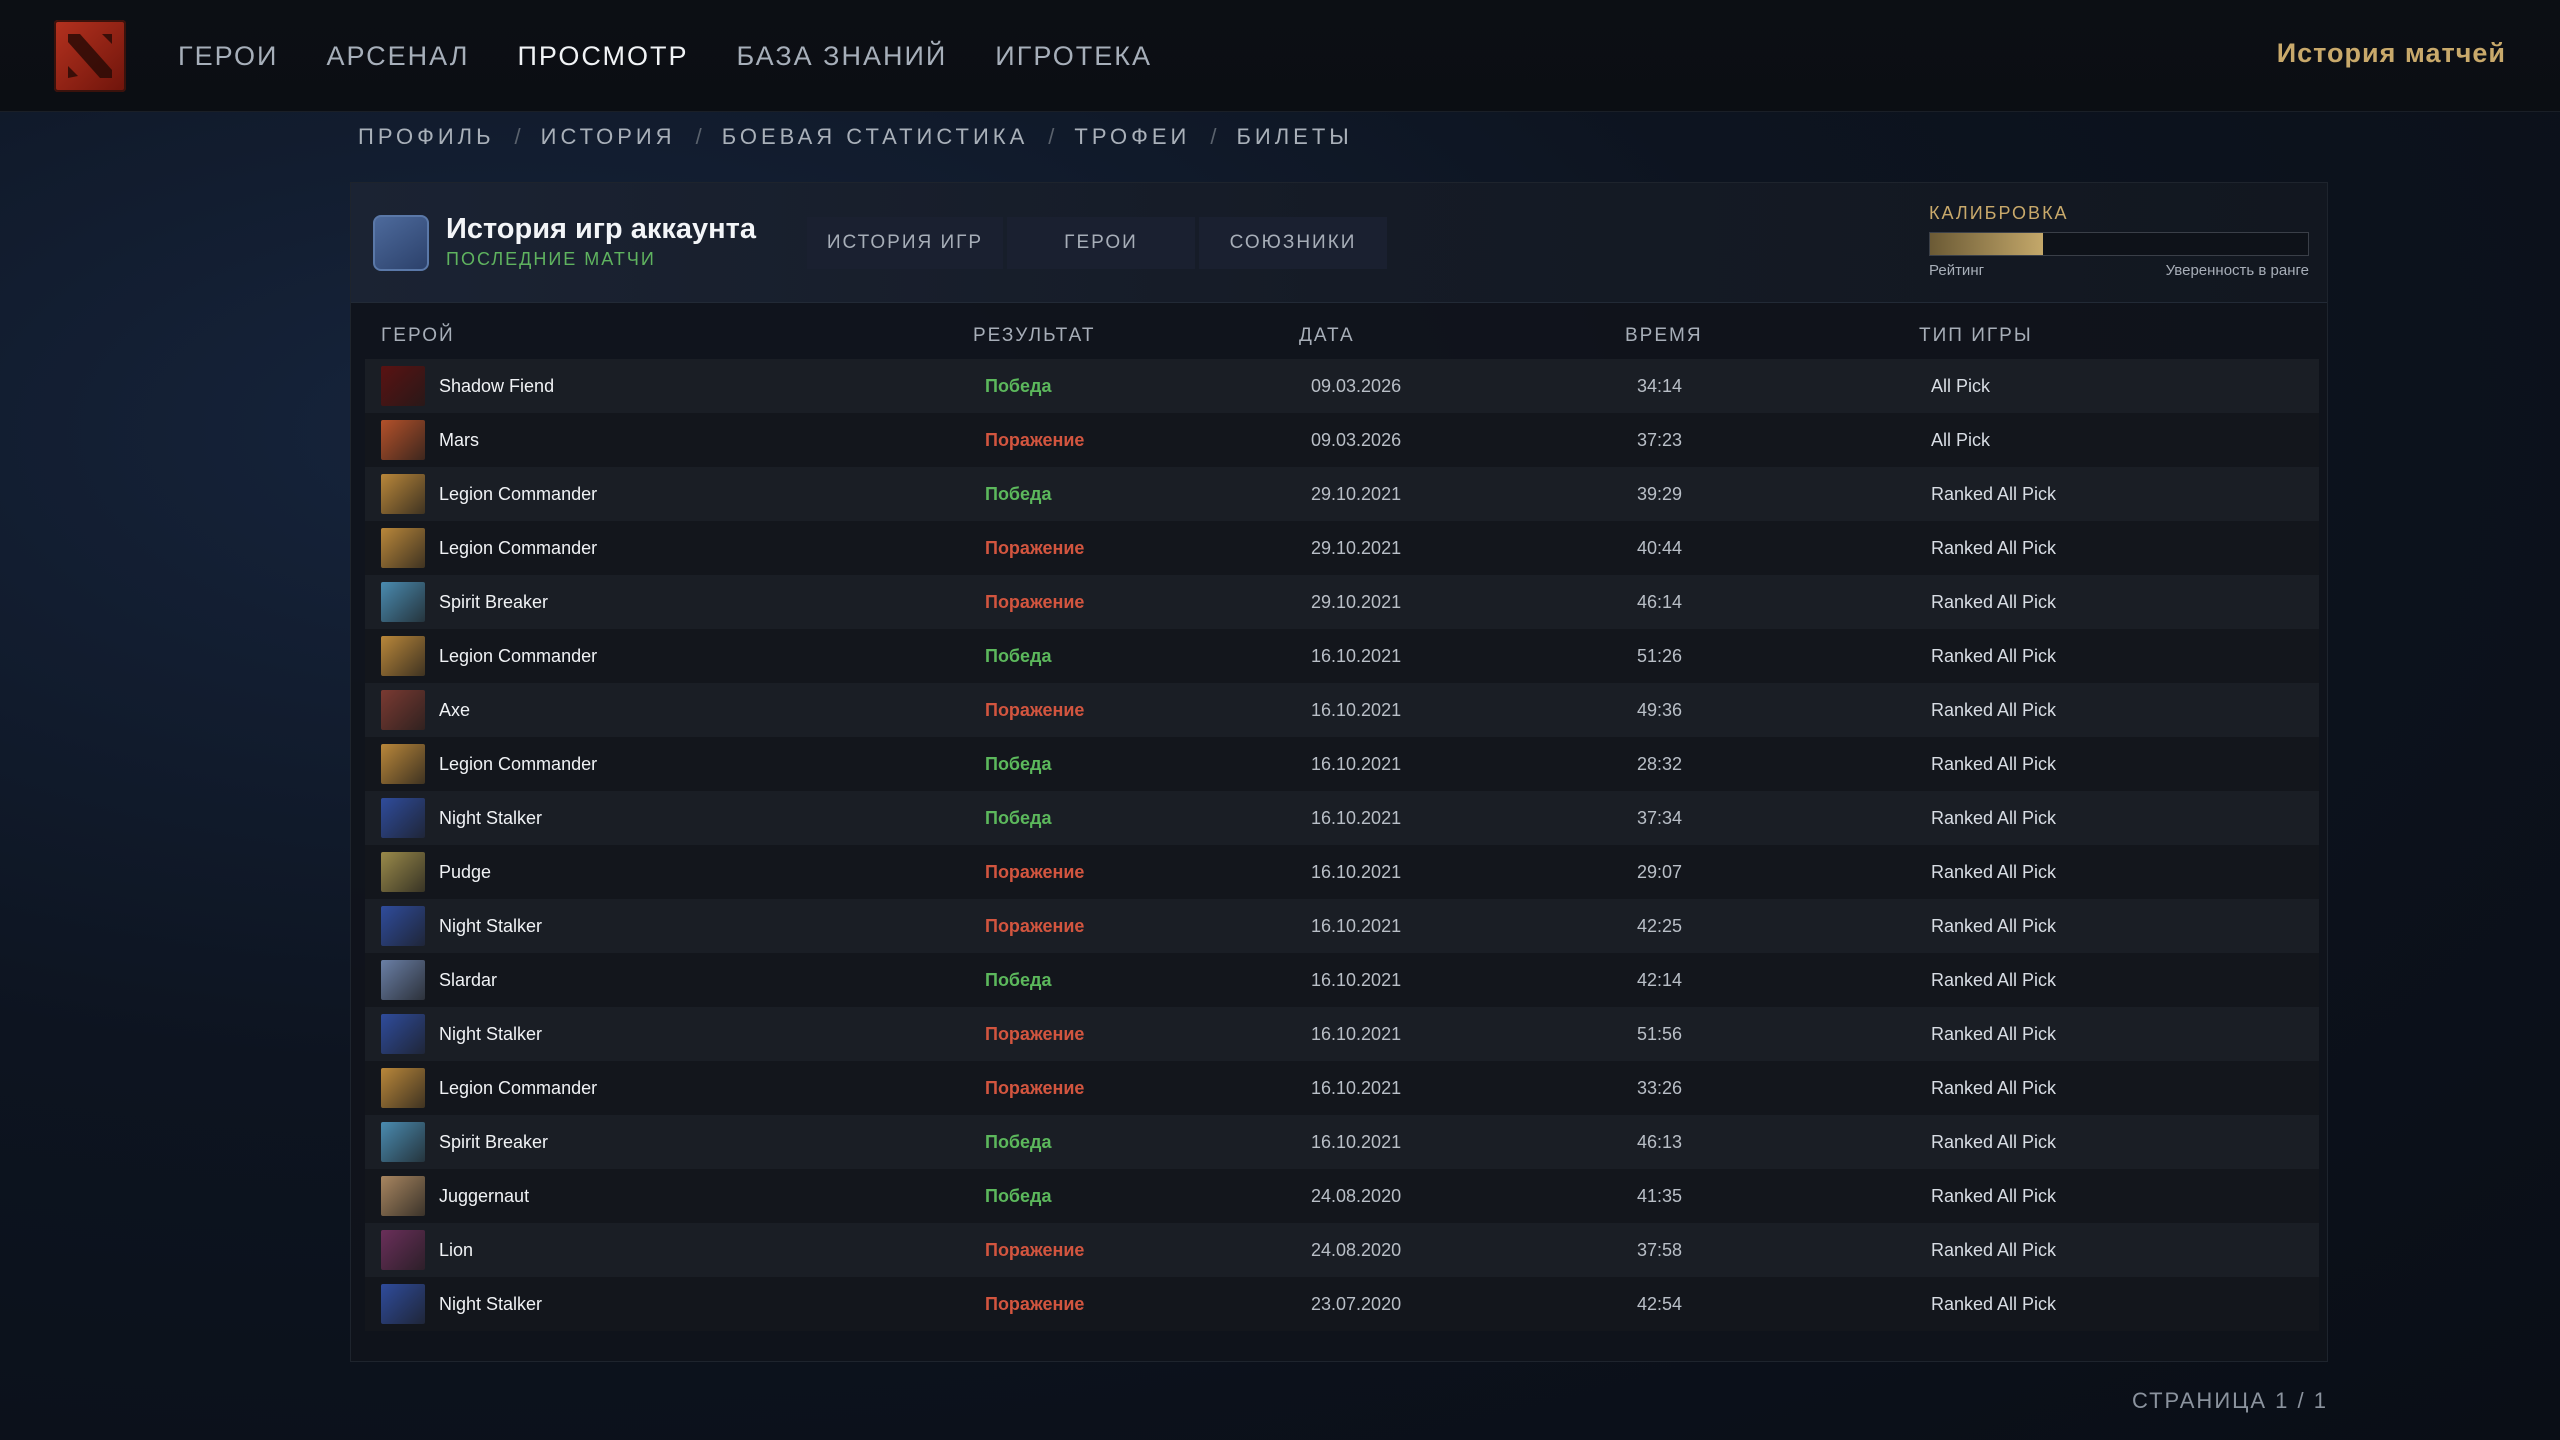  What do you see at coordinates (905, 243) in the screenshot?
I see `tab-match-history: ИСТОРИЯ ИГР` at bounding box center [905, 243].